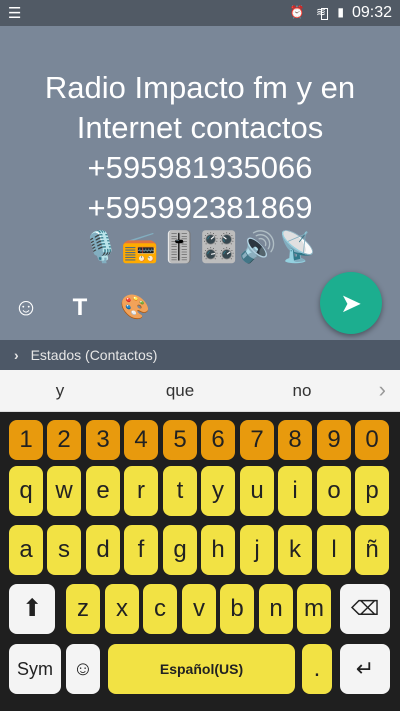 The width and height of the screenshot is (400, 711). Describe the element at coordinates (141, 440) in the screenshot. I see `key-4: 4` at that location.